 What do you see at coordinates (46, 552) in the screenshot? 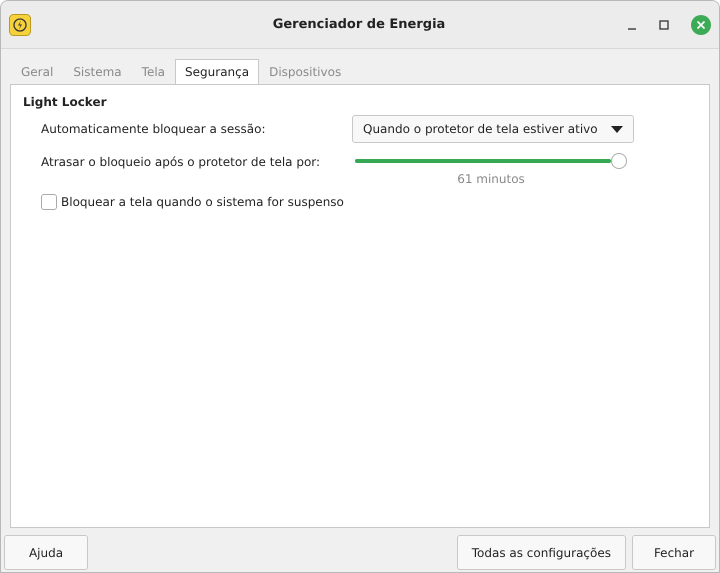
I see `help-button: Ajuda` at bounding box center [46, 552].